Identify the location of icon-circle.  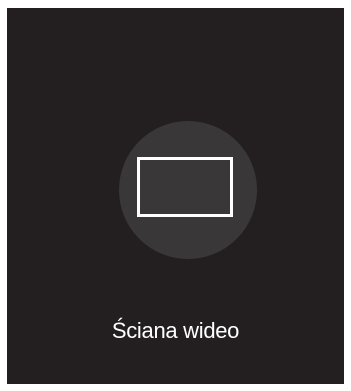
(188, 190).